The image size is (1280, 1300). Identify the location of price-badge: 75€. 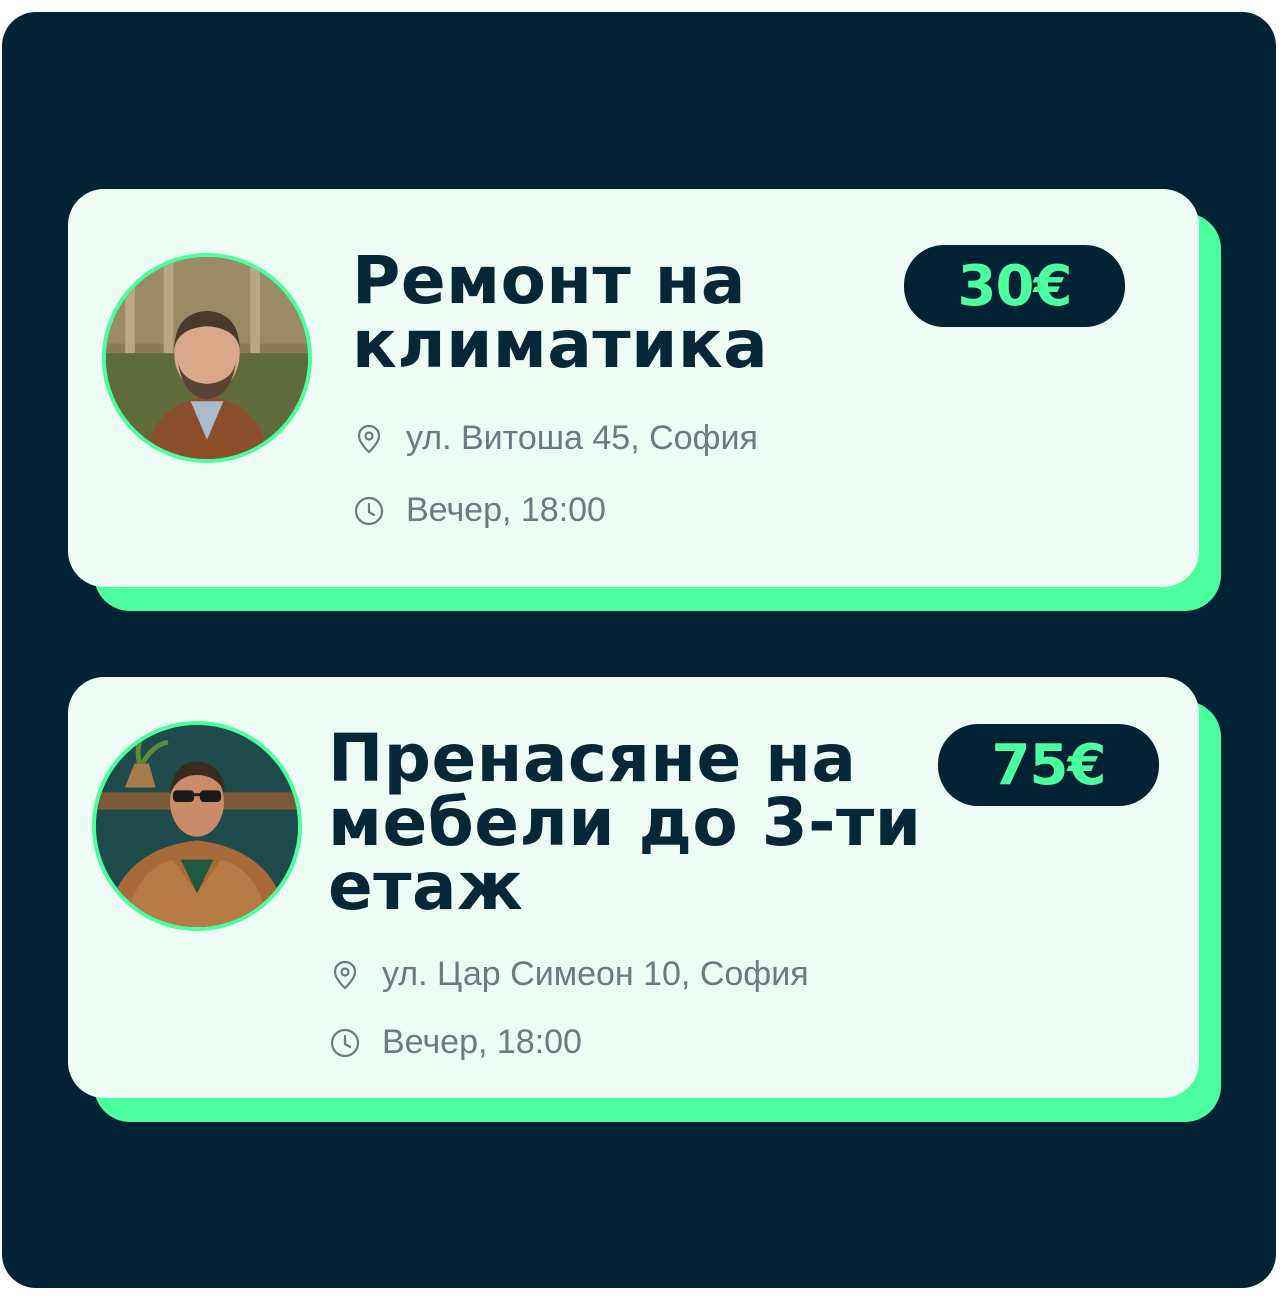
(1048, 765).